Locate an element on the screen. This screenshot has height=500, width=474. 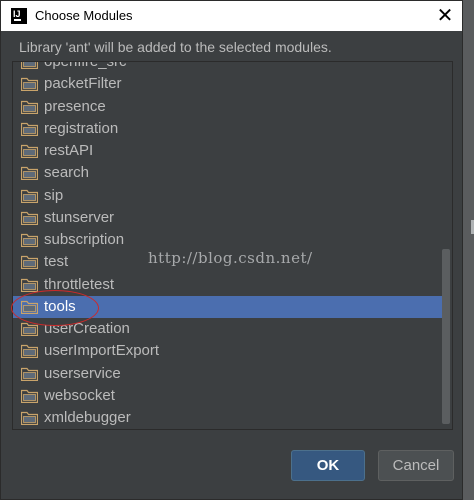
module-label: subscription is located at coordinates (84, 239).